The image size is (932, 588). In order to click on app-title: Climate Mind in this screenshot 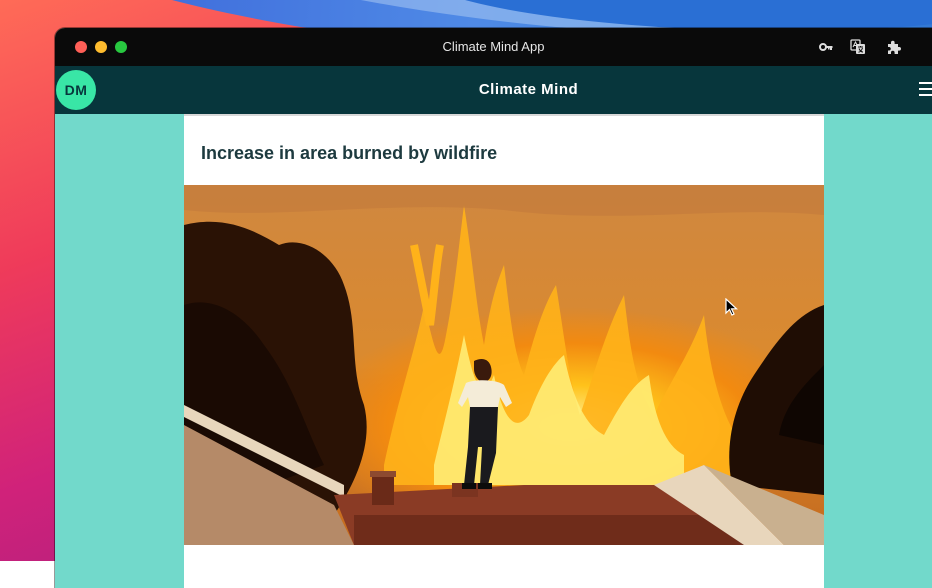, I will do `click(528, 89)`.